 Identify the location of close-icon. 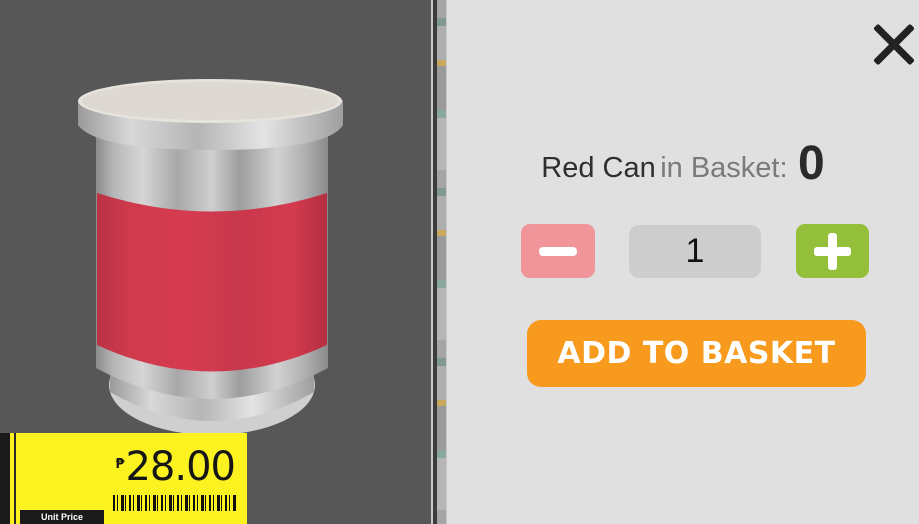
(893, 44).